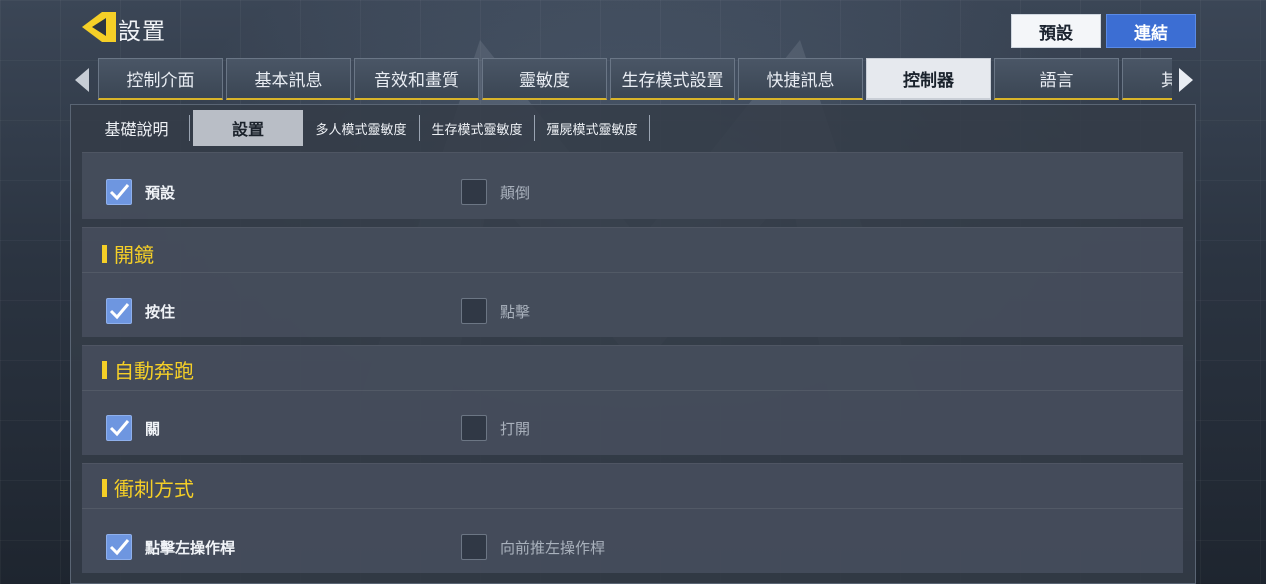 The image size is (1266, 584). I want to click on option-default: 預設, so click(140, 192).